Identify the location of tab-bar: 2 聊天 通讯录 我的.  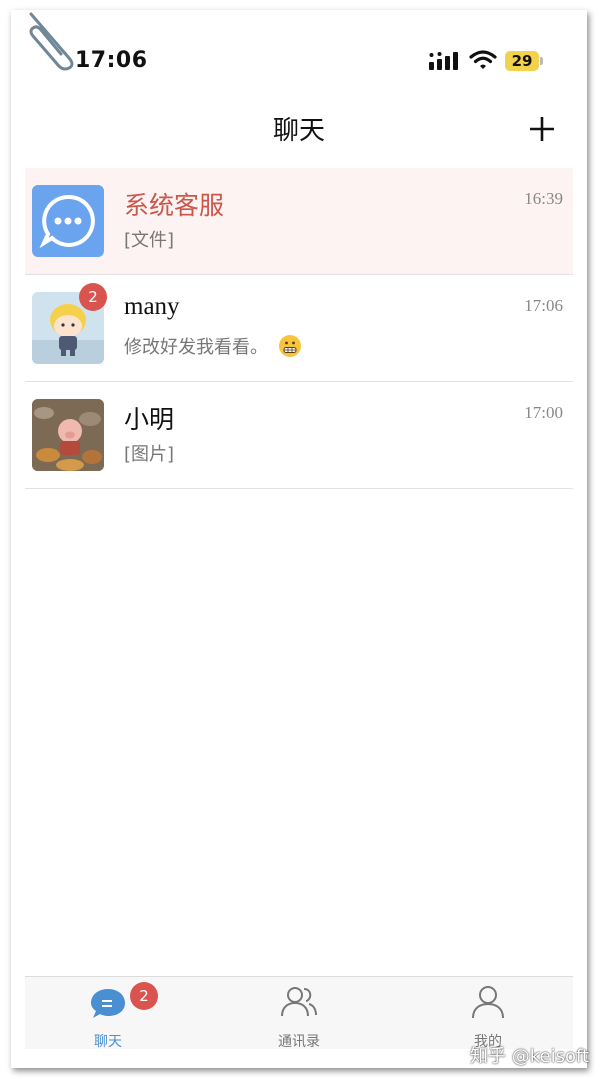
(299, 1013).